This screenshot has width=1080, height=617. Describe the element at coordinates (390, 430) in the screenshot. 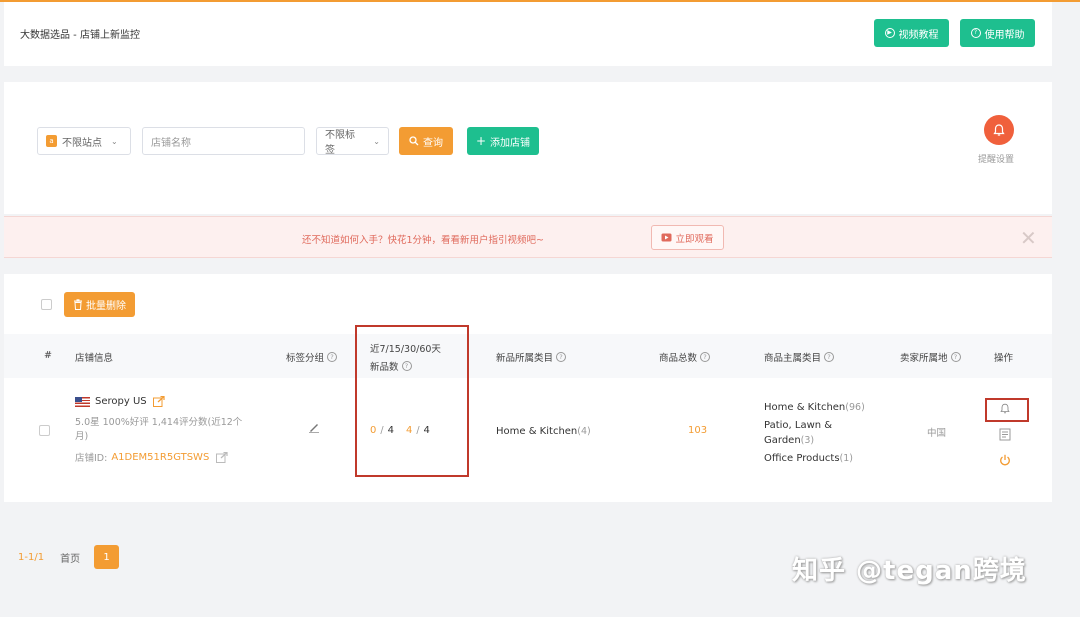

I see `new-count-15: 4` at that location.